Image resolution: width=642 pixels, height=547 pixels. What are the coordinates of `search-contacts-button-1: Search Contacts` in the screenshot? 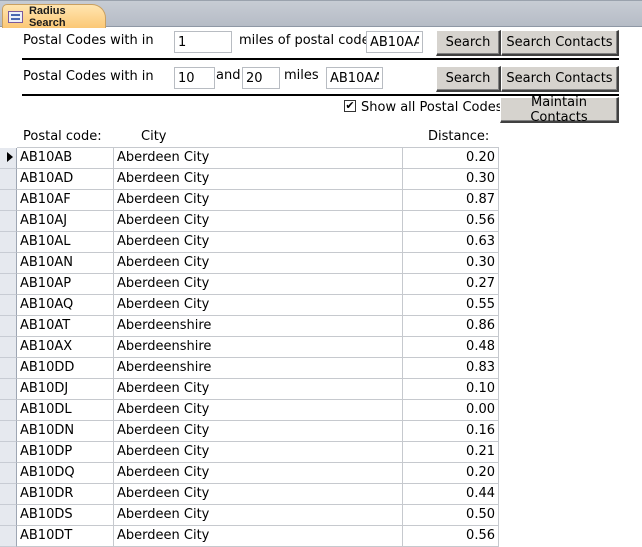 It's located at (560, 43).